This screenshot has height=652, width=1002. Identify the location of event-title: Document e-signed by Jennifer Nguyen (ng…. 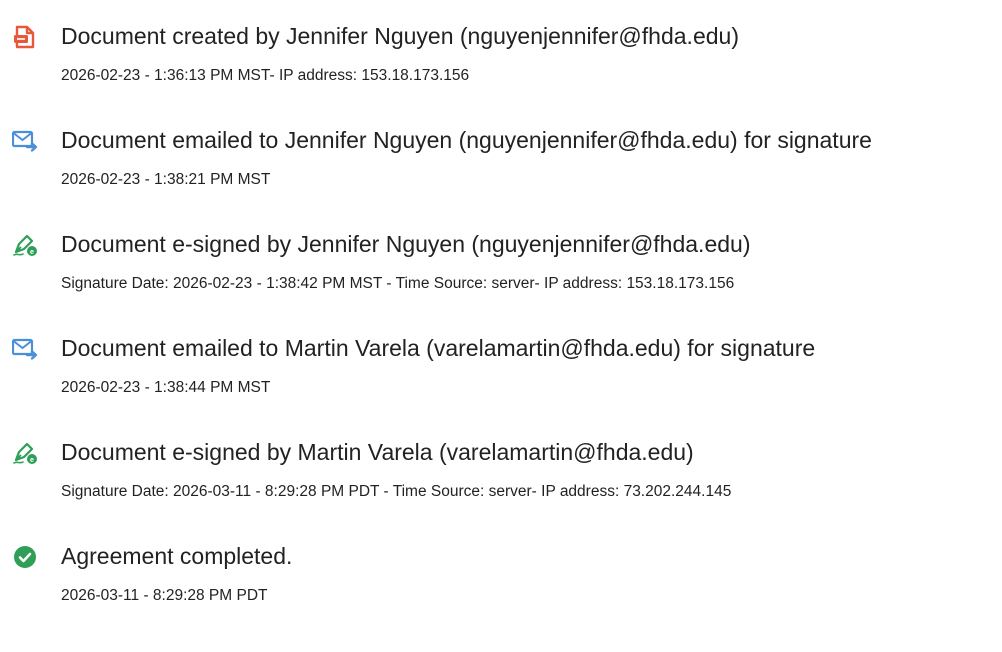
(406, 244).